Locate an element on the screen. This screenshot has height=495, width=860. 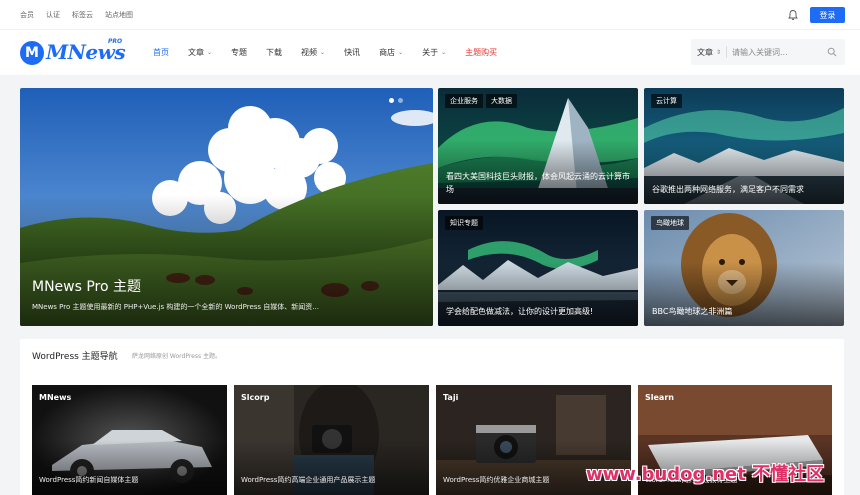
nav-item-label: 首页 is located at coordinates (161, 52).